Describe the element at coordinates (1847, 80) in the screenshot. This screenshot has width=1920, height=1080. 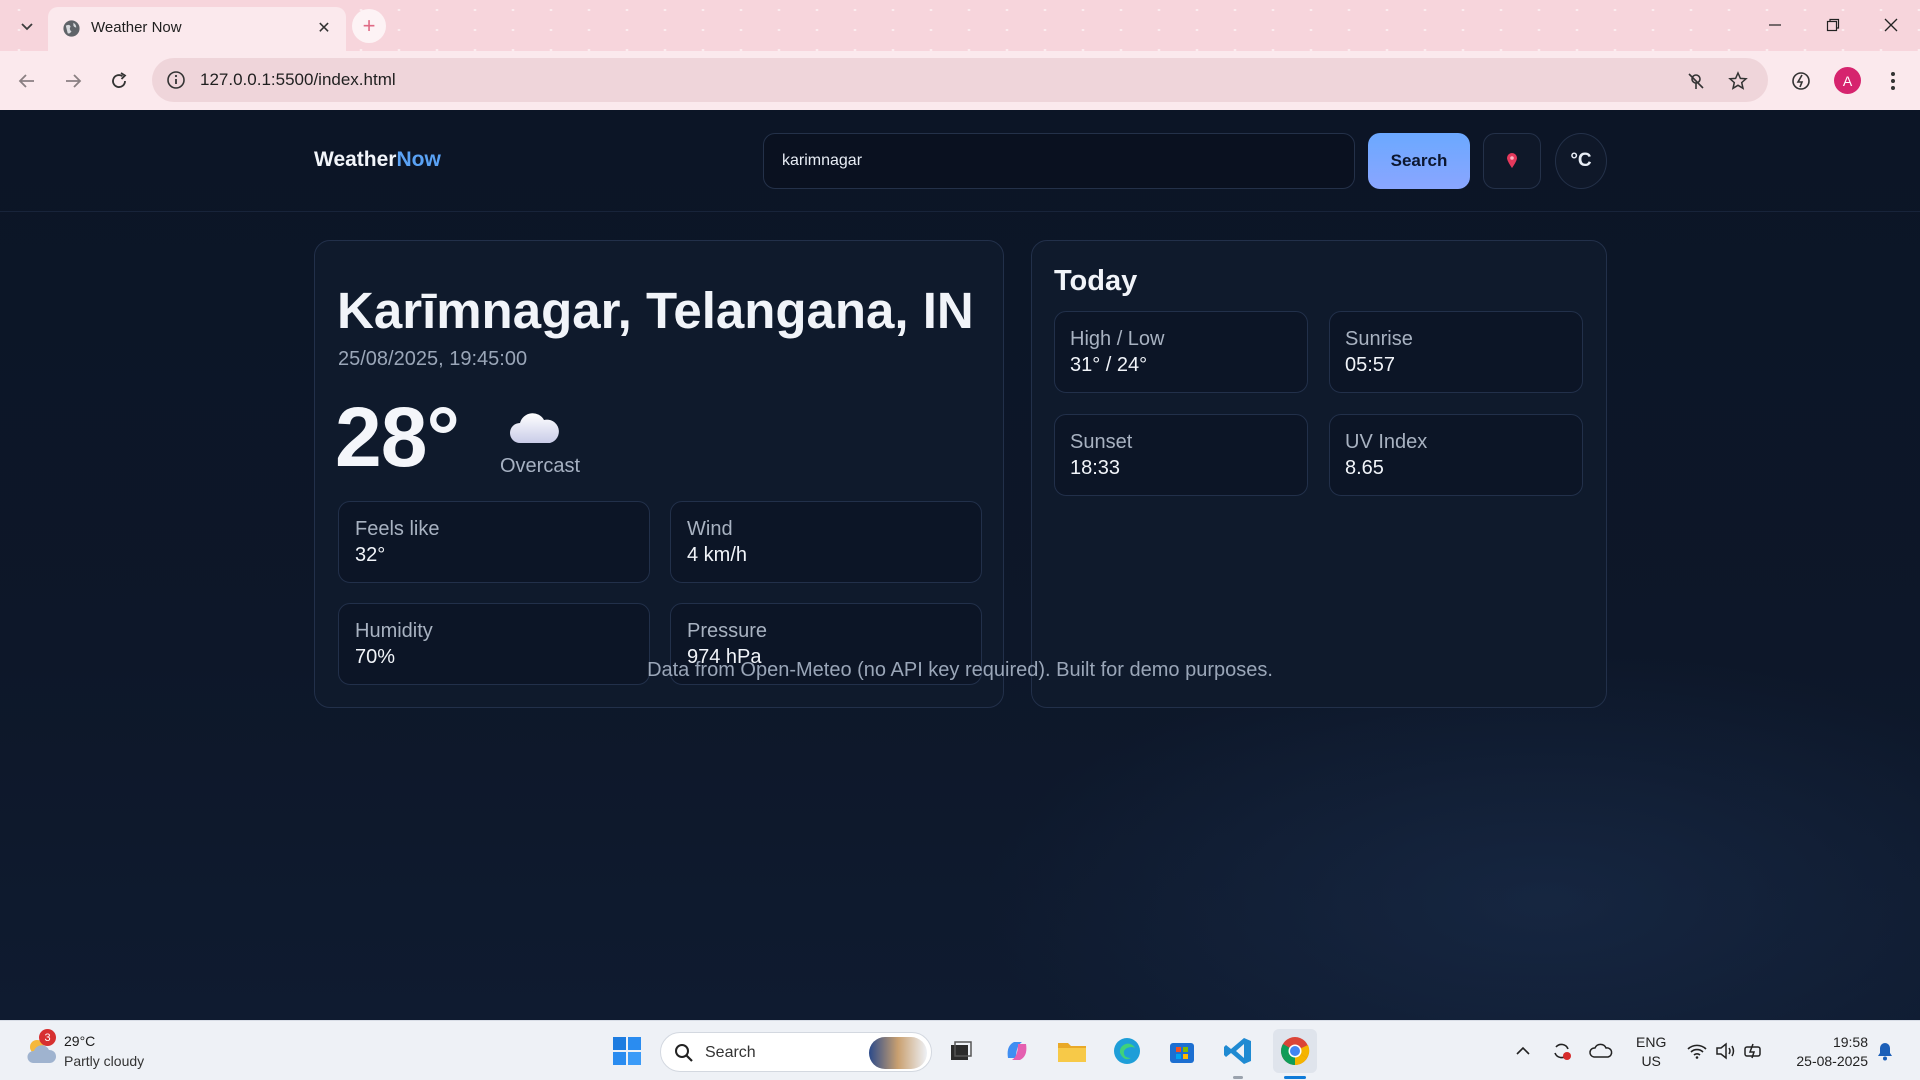
I see `profile-avatar: A` at that location.